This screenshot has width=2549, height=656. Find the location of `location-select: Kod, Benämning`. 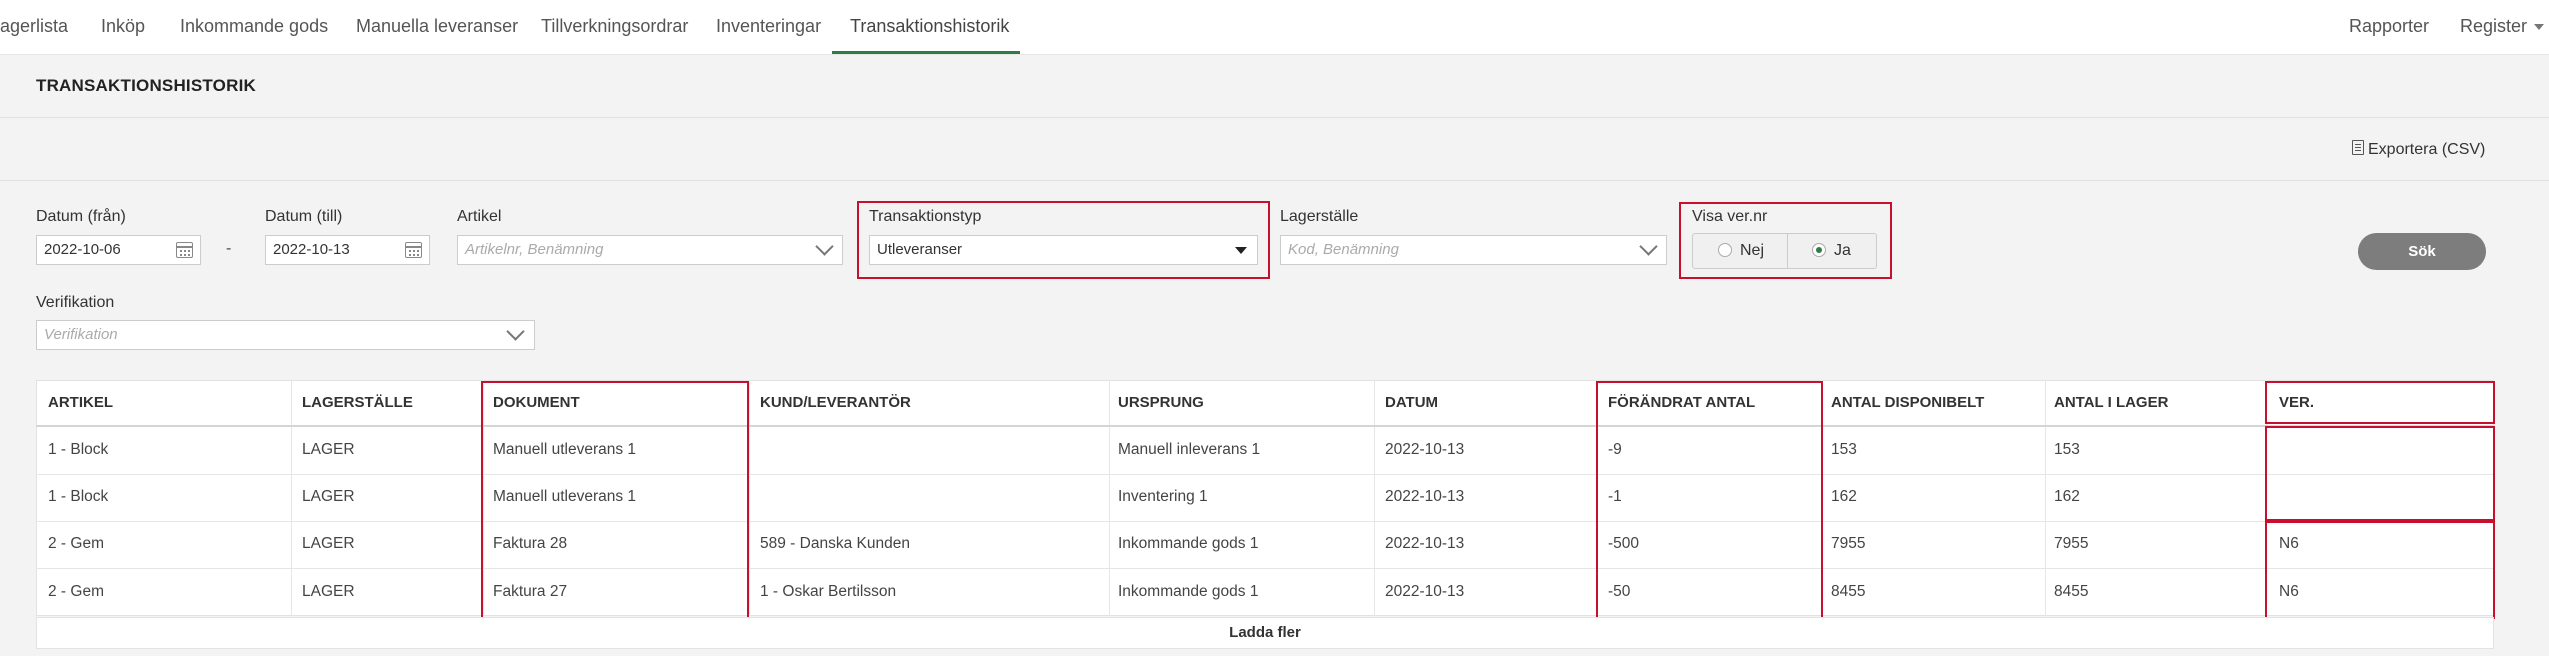

location-select: Kod, Benämning is located at coordinates (1473, 250).